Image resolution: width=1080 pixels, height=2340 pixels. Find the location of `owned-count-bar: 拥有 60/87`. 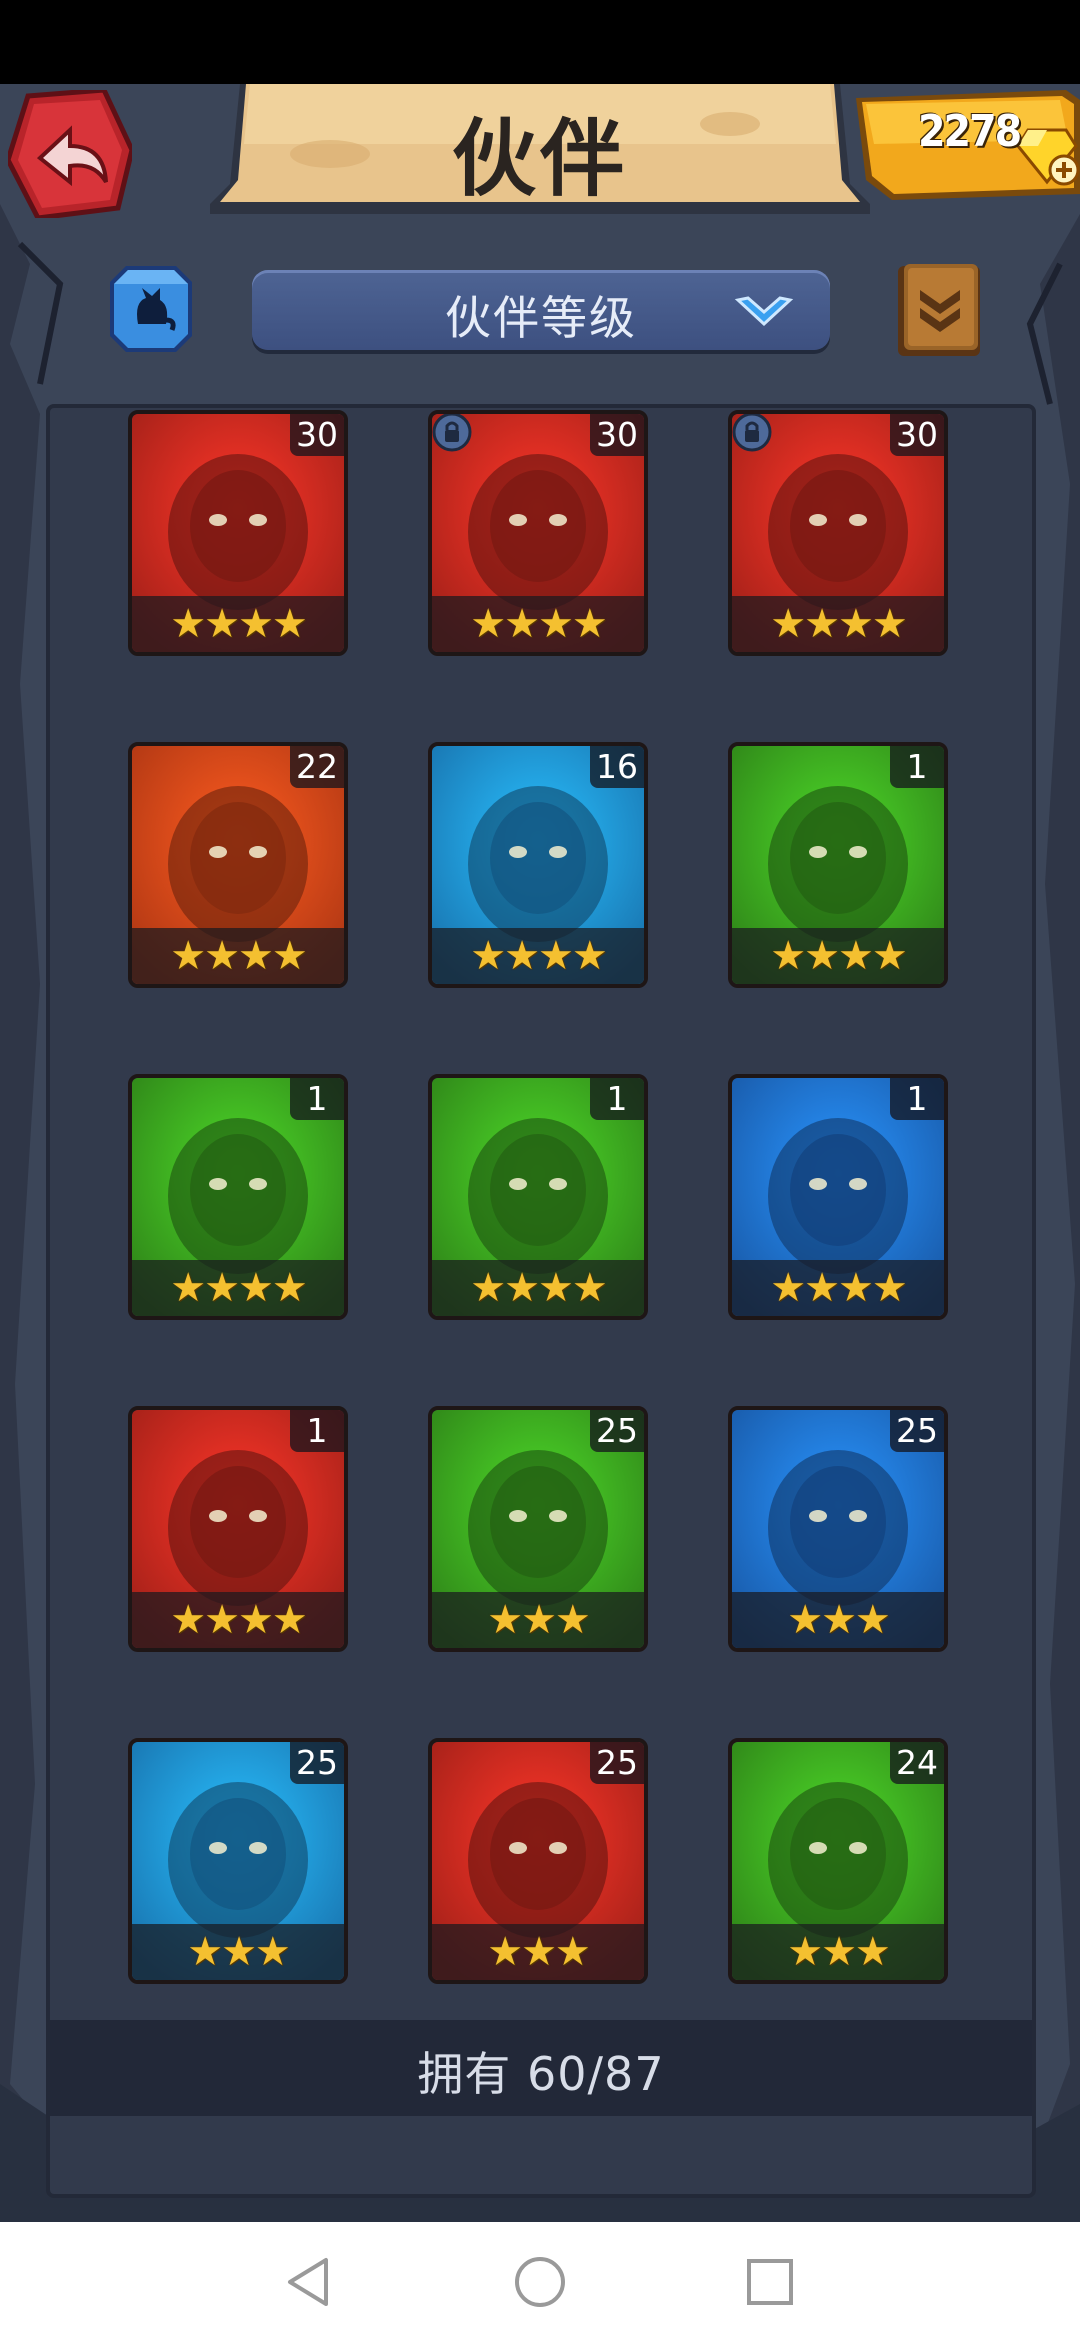

owned-count-bar: 拥有 60/87 is located at coordinates (541, 2068).